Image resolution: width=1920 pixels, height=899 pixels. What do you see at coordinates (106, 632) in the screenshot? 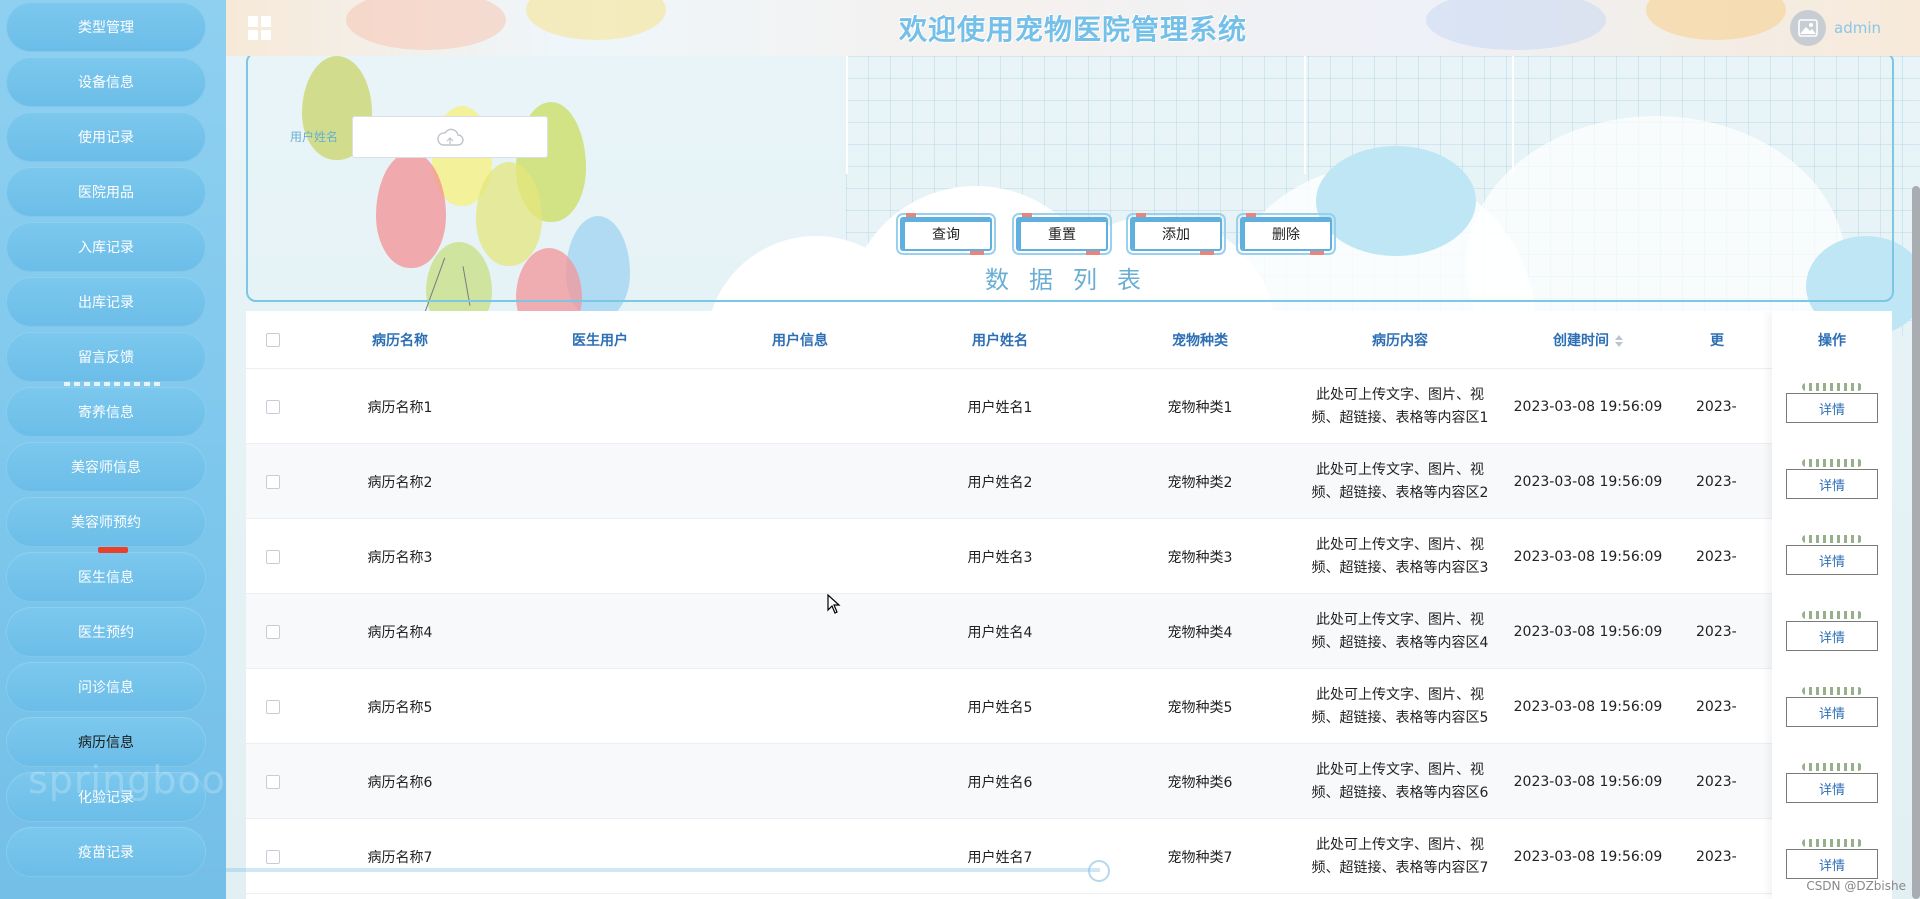
I see `sidebar-item: 医生预约` at bounding box center [106, 632].